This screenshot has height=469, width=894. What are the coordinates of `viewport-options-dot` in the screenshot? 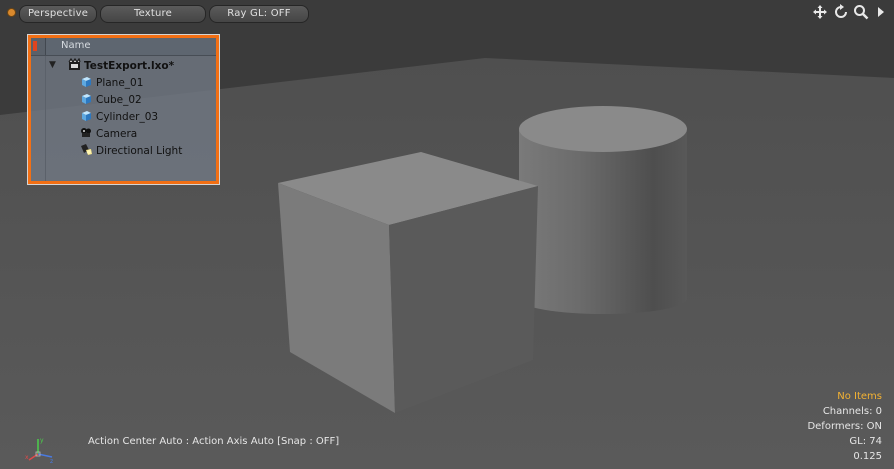 It's located at (11, 12).